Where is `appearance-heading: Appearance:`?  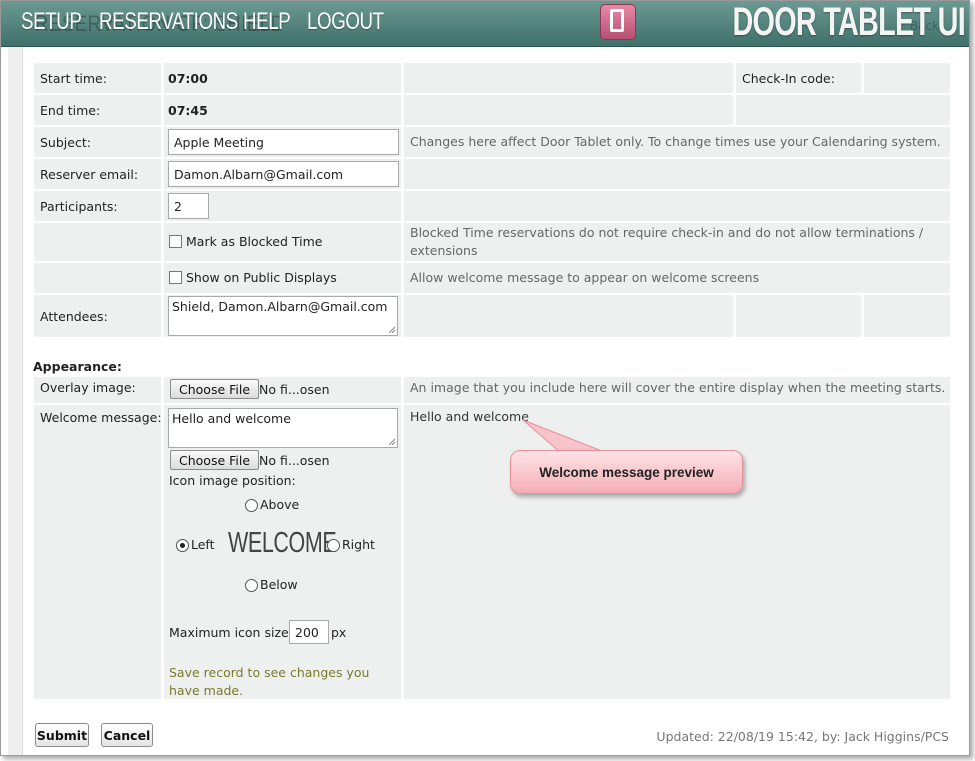 appearance-heading: Appearance: is located at coordinates (77, 366).